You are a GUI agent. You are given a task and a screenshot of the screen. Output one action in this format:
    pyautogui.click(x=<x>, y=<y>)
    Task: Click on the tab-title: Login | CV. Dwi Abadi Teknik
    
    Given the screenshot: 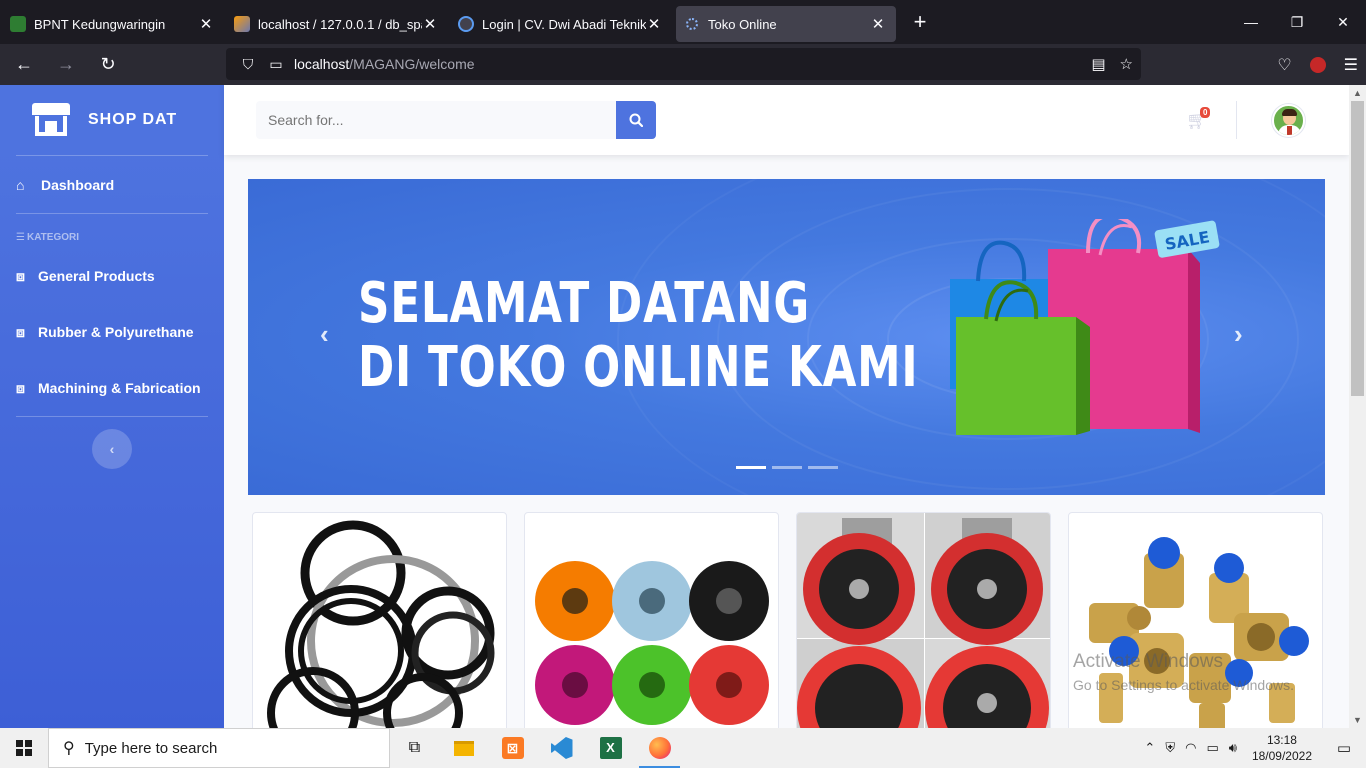 What is the action you would take?
    pyautogui.click(x=564, y=24)
    